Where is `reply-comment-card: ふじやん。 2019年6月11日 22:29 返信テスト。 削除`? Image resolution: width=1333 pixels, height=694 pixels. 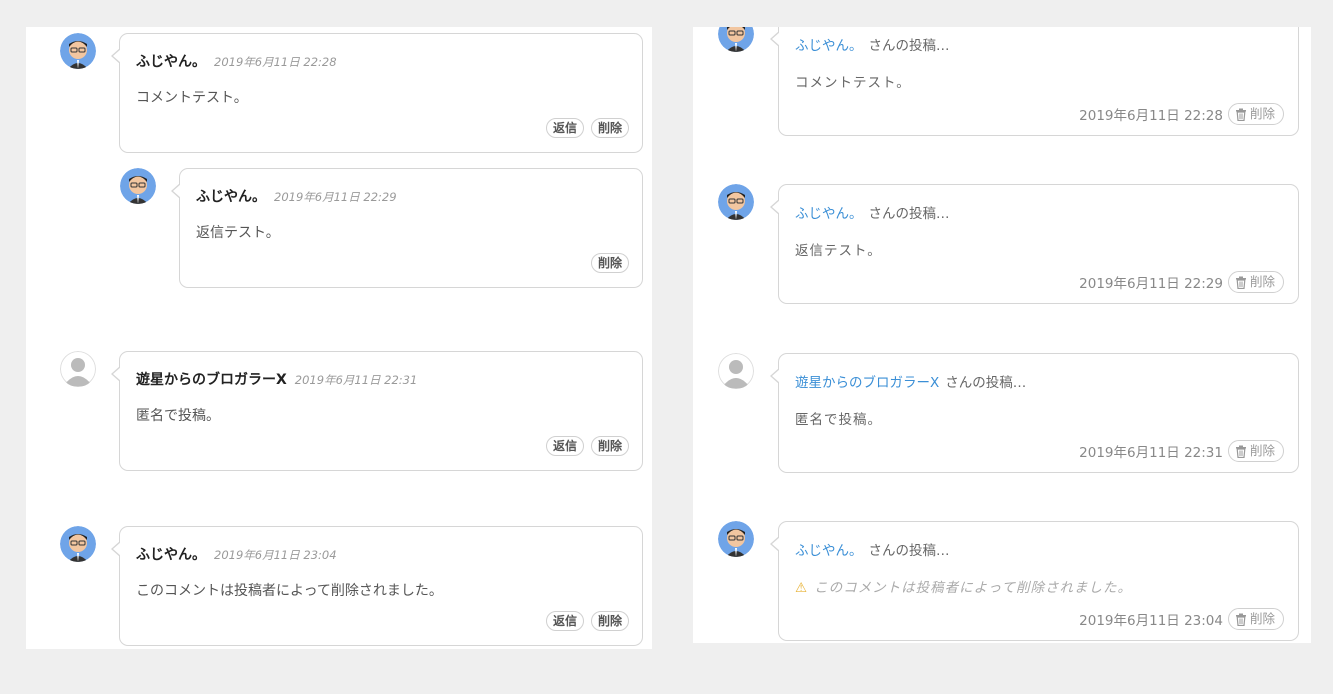 reply-comment-card: ふじやん。 2019年6月11日 22:29 返信テスト。 削除 is located at coordinates (407, 228).